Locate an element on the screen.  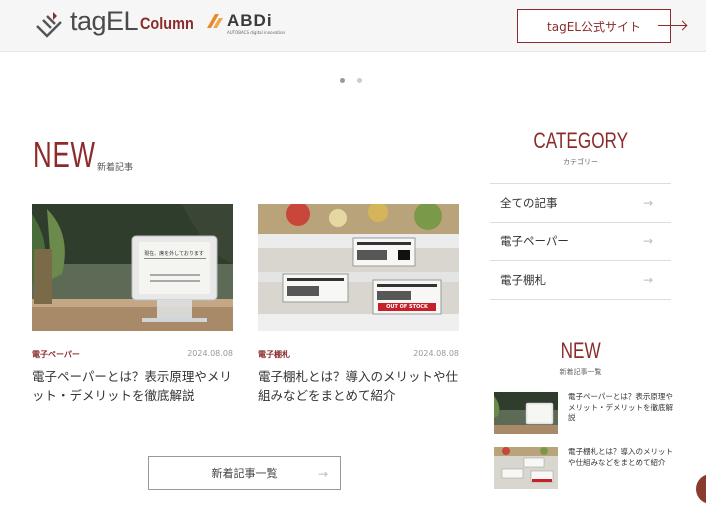
epaper-screen-text: 現在、席を外しております is located at coordinates (174, 254).